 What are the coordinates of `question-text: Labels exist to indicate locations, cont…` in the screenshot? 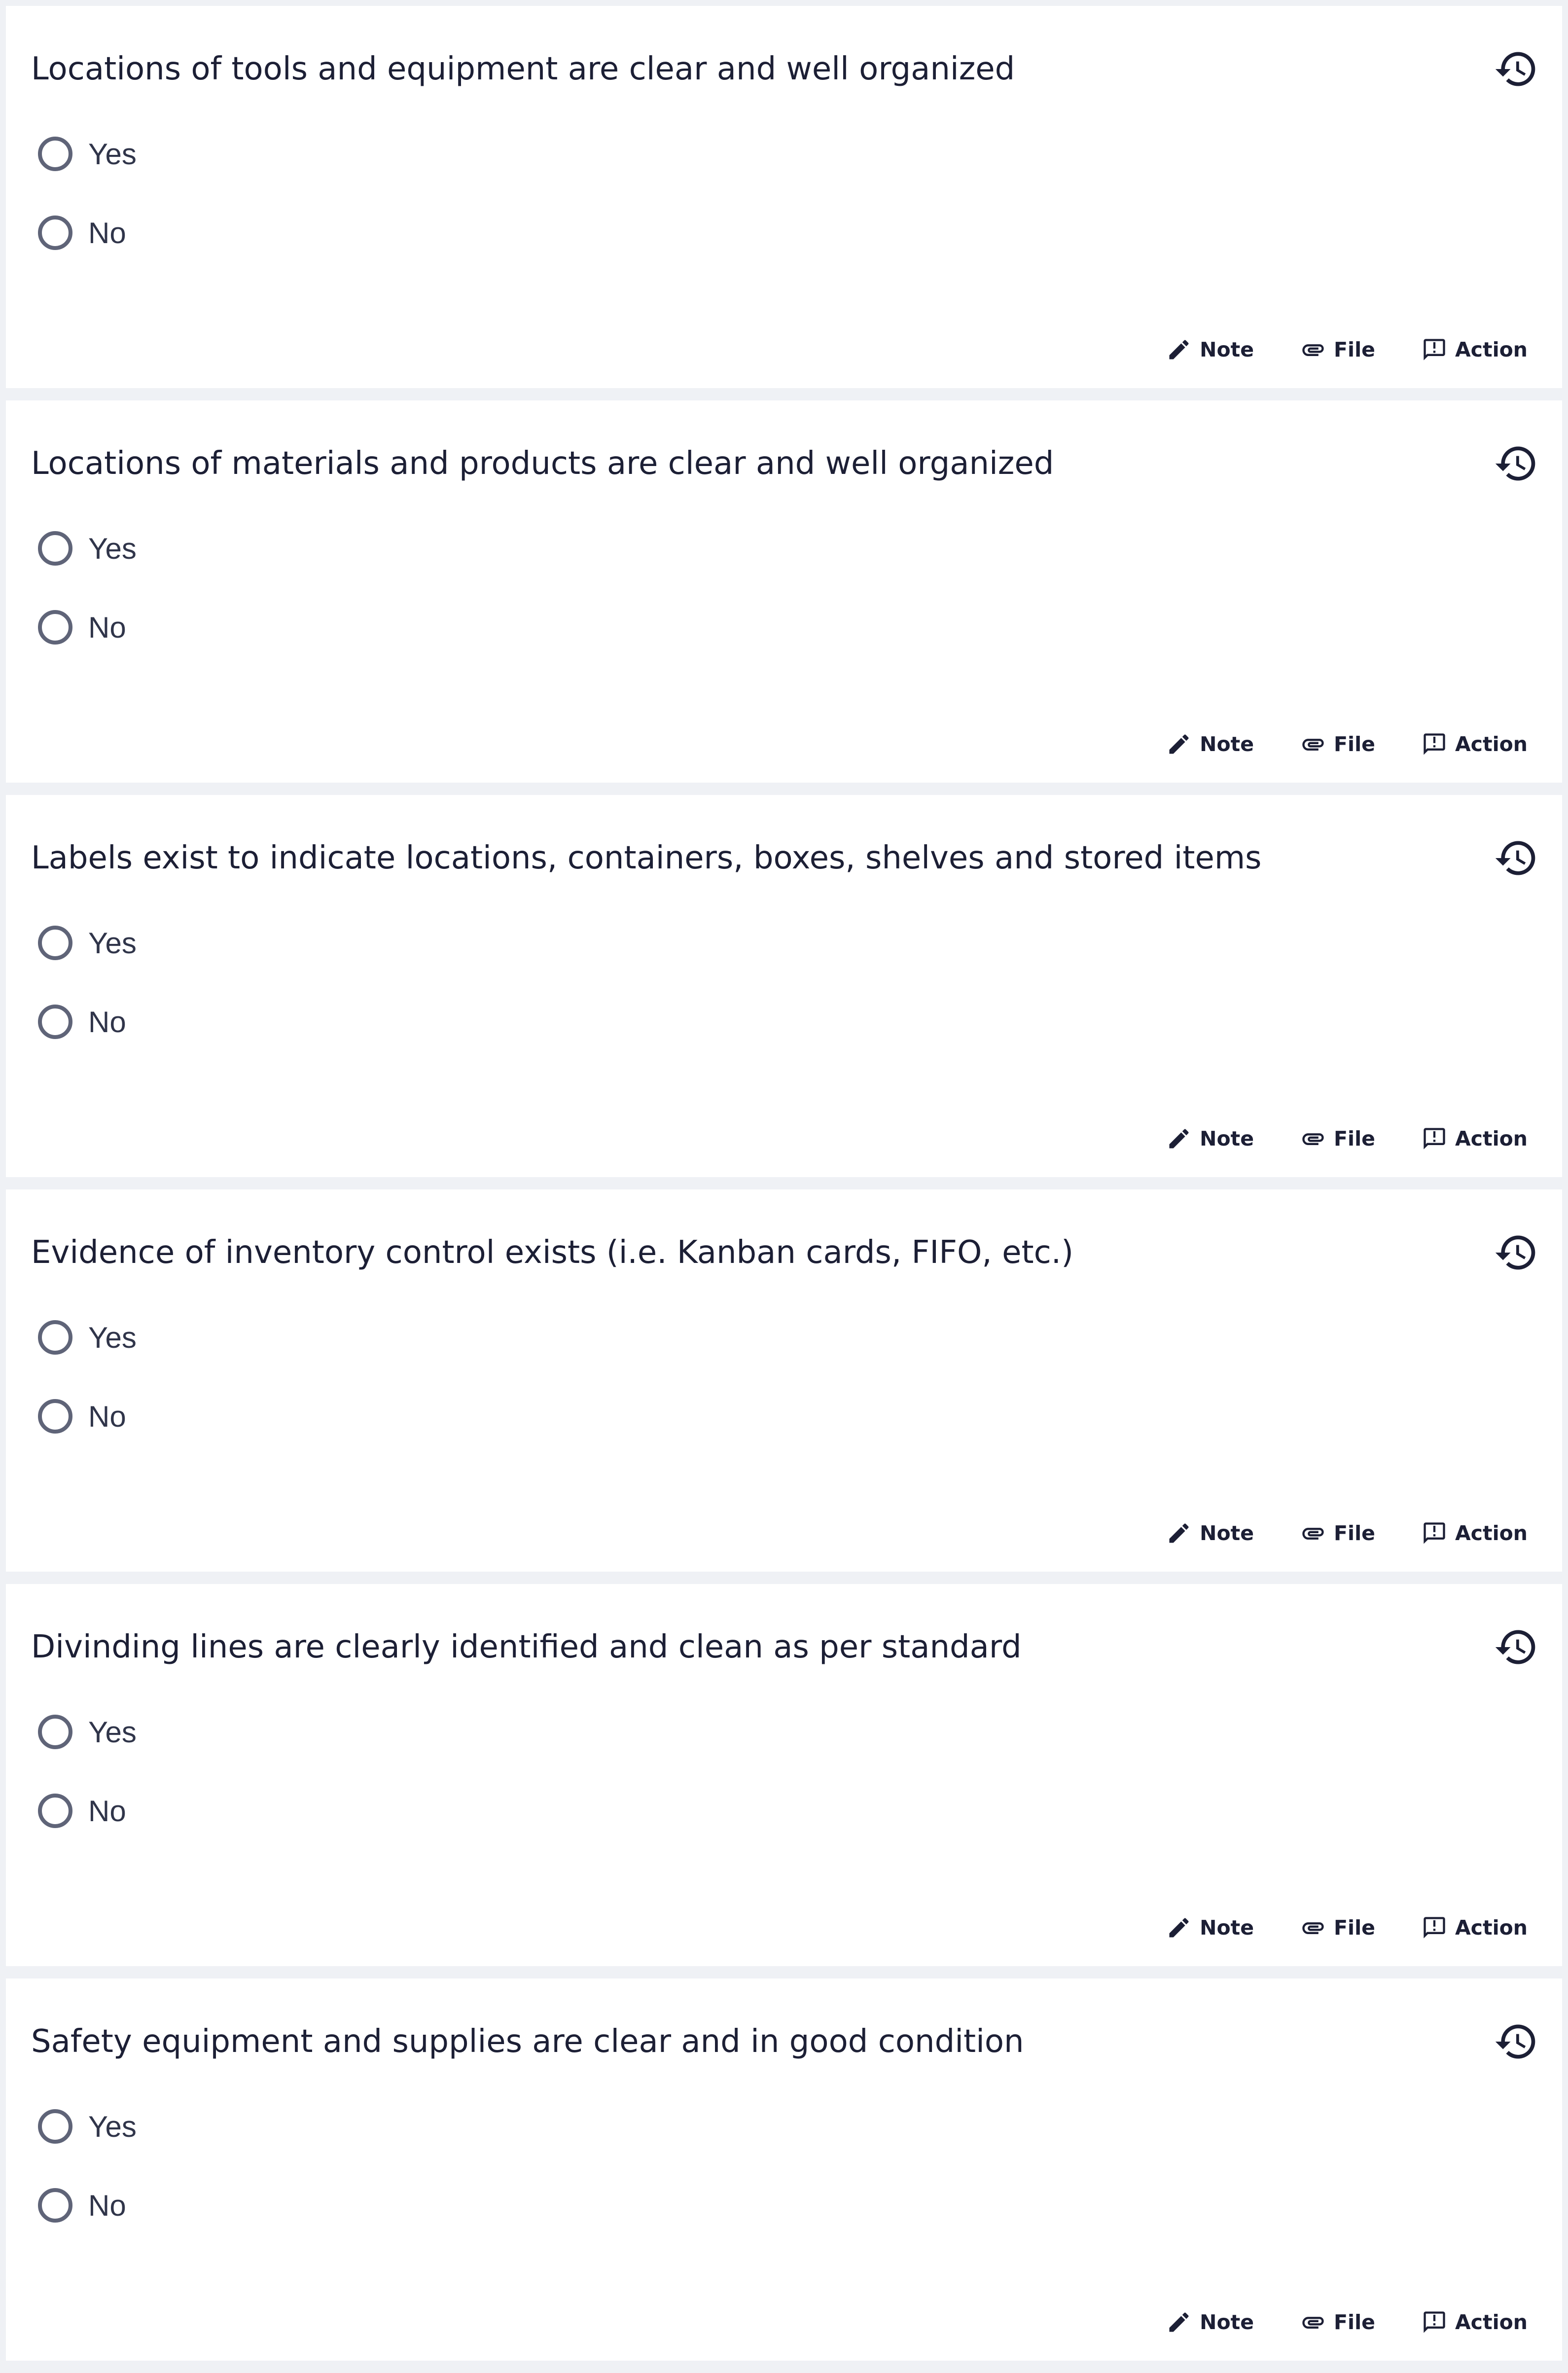 It's located at (646, 858).